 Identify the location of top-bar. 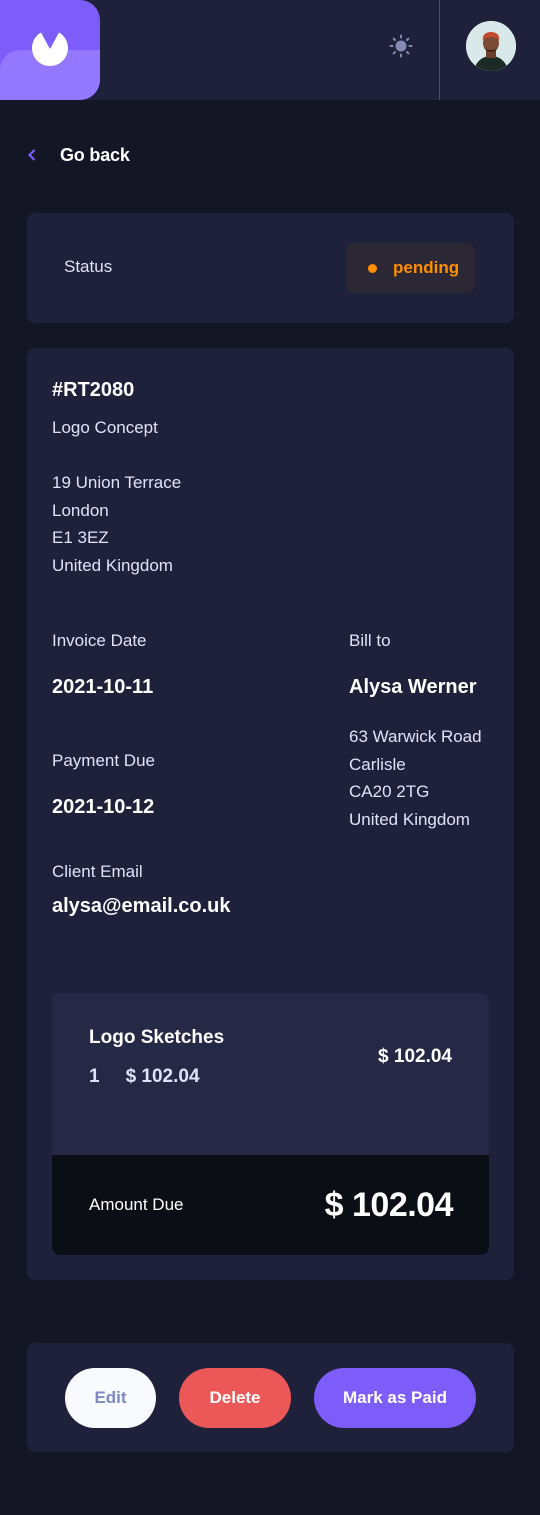
(270, 50).